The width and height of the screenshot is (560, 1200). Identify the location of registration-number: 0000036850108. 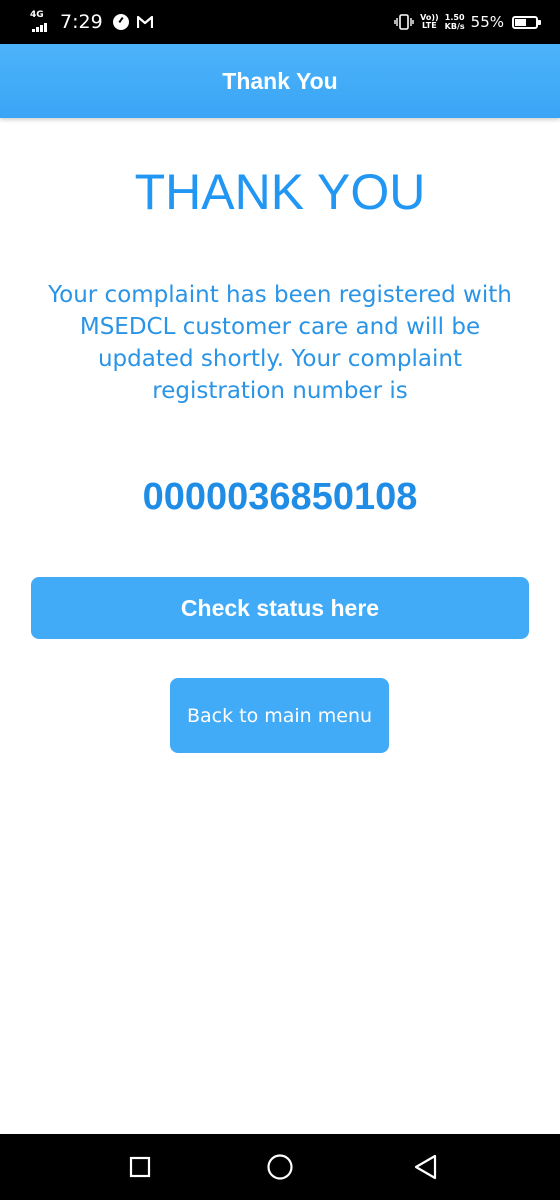
(280, 497).